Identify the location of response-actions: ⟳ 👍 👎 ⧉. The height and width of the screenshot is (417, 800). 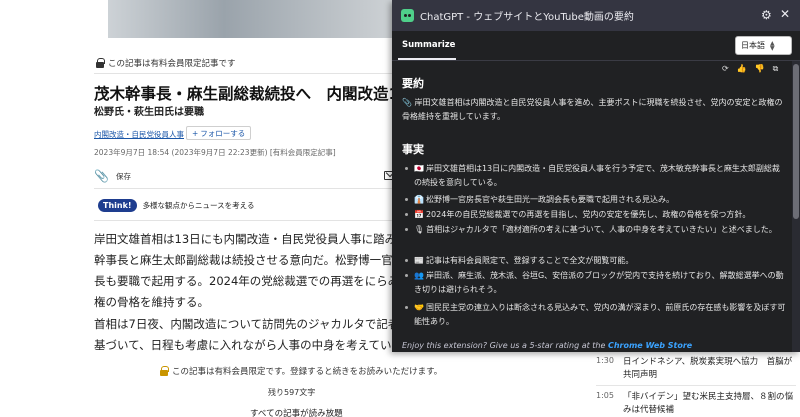
(750, 69).